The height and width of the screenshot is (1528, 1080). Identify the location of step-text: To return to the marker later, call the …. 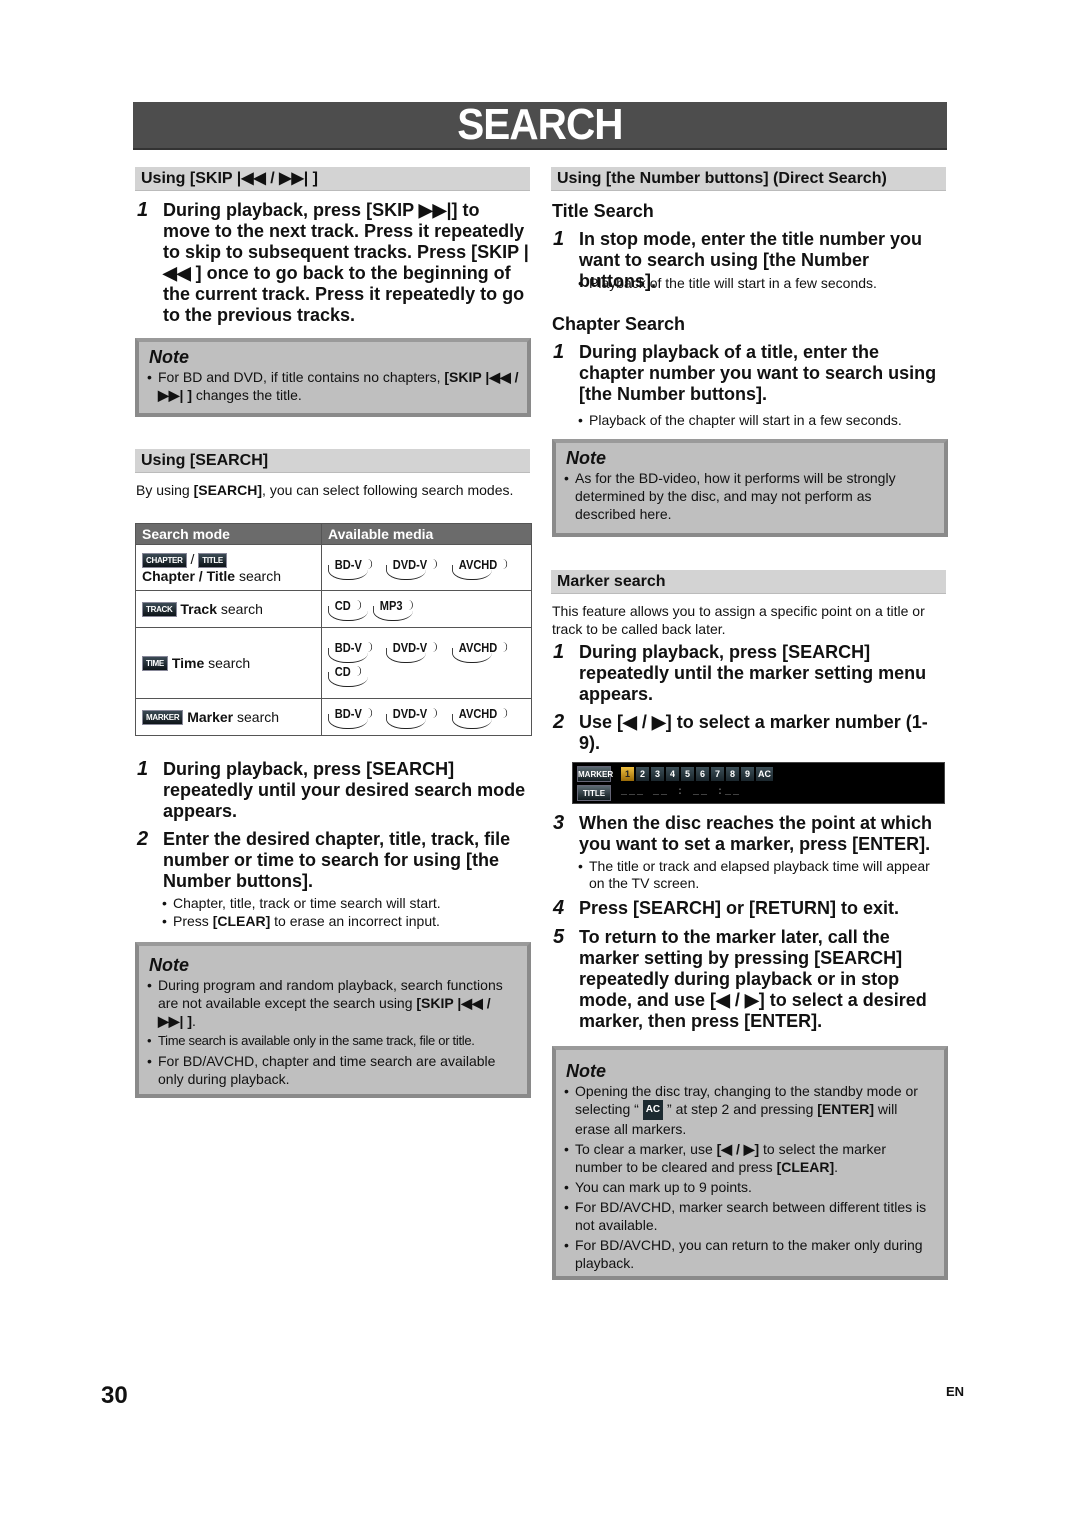
(753, 979).